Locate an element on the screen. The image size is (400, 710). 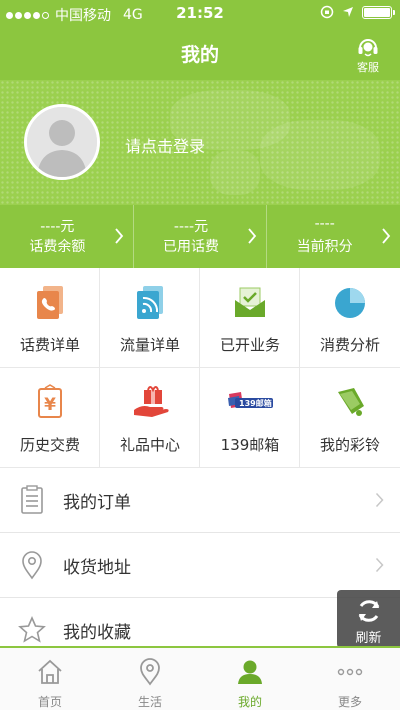
tab-mine: 我的 is located at coordinates (250, 679).